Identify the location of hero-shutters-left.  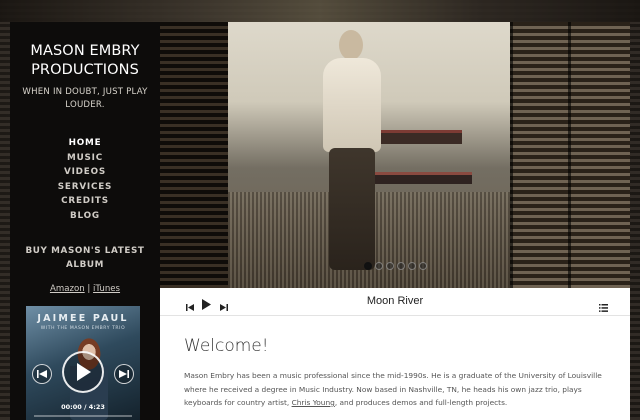
(194, 155).